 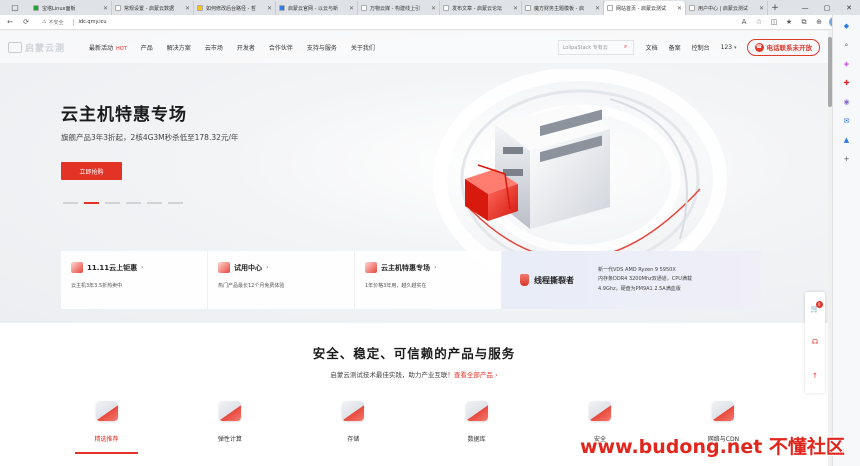 What do you see at coordinates (847, 121) in the screenshot?
I see `sidebar-outlook-icon: ✉` at bounding box center [847, 121].